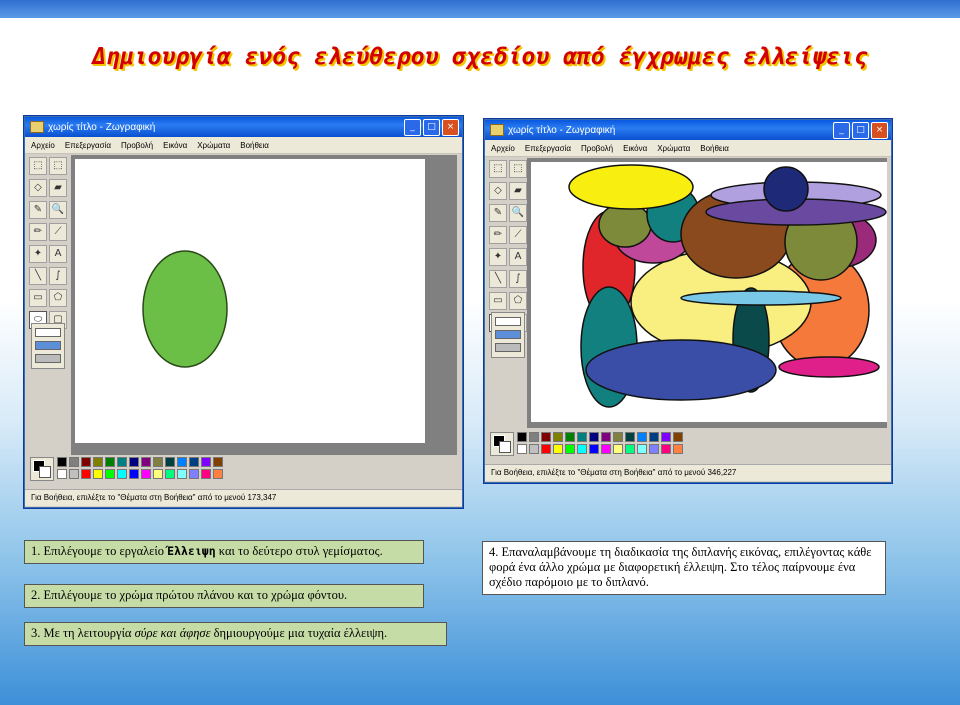  What do you see at coordinates (498, 257) in the screenshot?
I see `airbrush-tool-icon: ✦` at bounding box center [498, 257].